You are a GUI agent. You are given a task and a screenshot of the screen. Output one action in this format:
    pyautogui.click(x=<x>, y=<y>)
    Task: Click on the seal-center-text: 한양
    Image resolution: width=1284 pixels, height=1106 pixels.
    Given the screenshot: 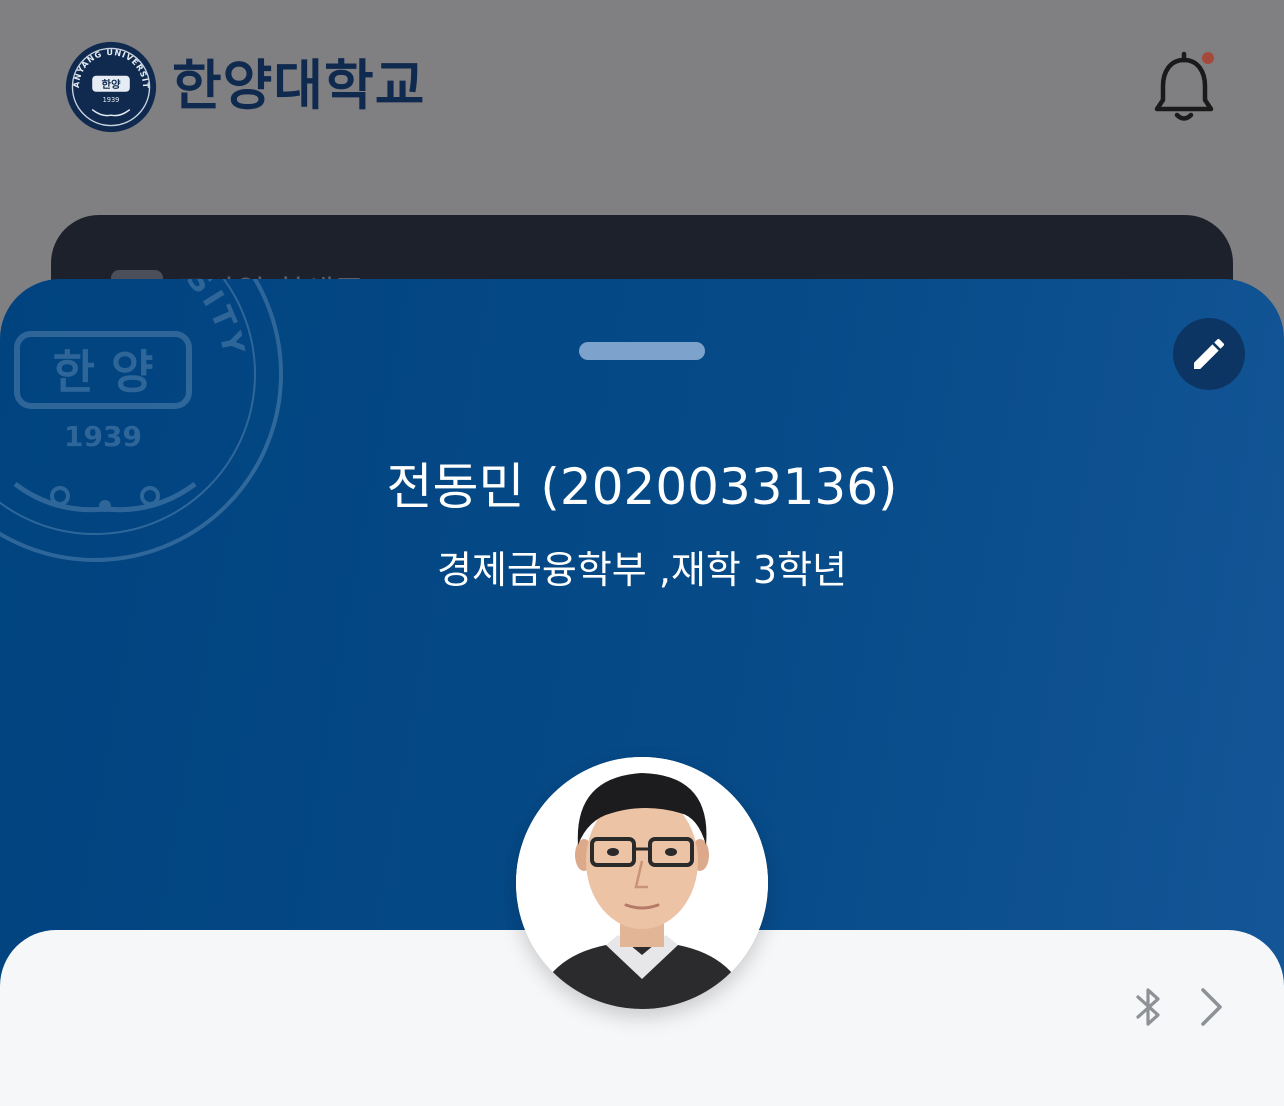 What is the action you would take?
    pyautogui.click(x=111, y=84)
    